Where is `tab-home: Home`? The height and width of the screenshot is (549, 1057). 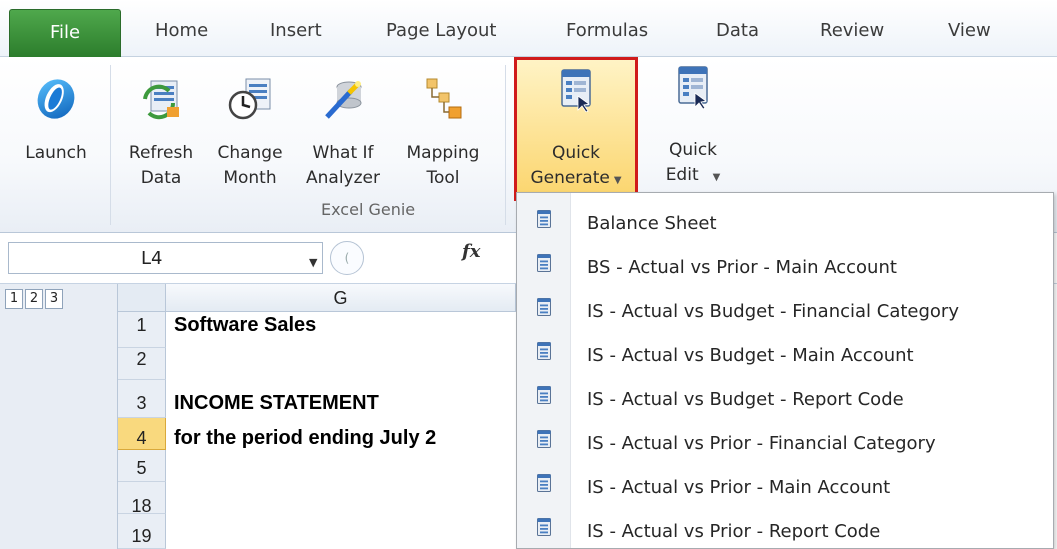
tab-home: Home is located at coordinates (181, 30).